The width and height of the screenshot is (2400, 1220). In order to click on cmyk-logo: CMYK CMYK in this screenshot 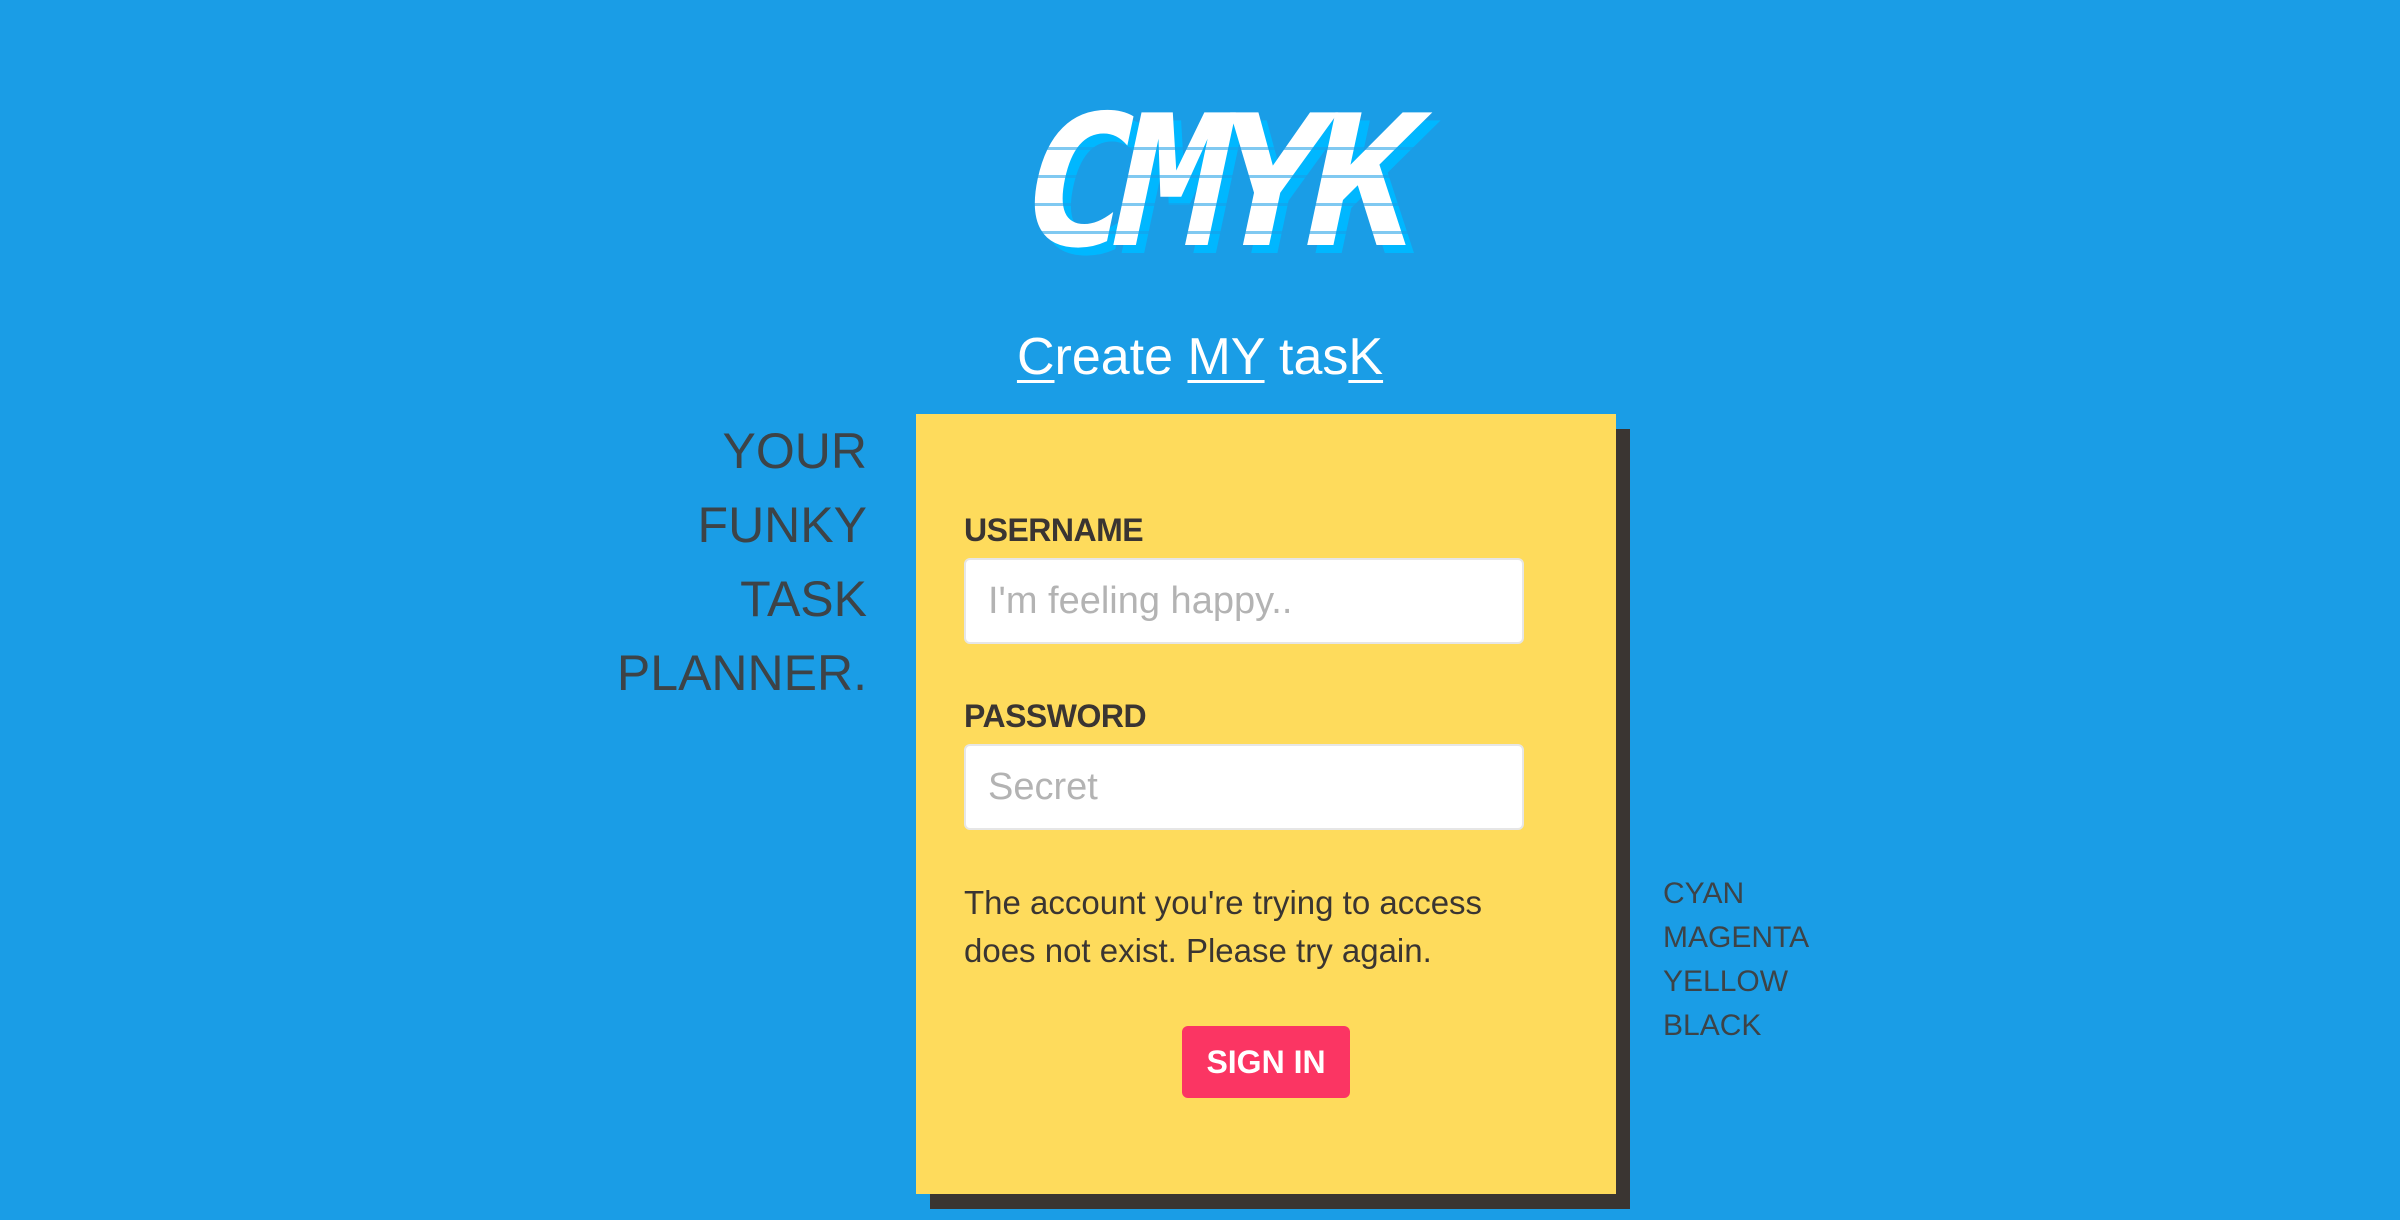, I will do `click(1230, 190)`.